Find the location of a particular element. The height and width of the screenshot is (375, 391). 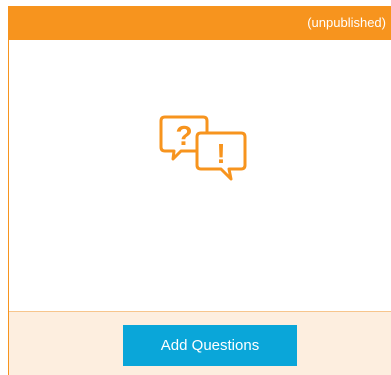

add-questions-button: Add Questions is located at coordinates (210, 345).